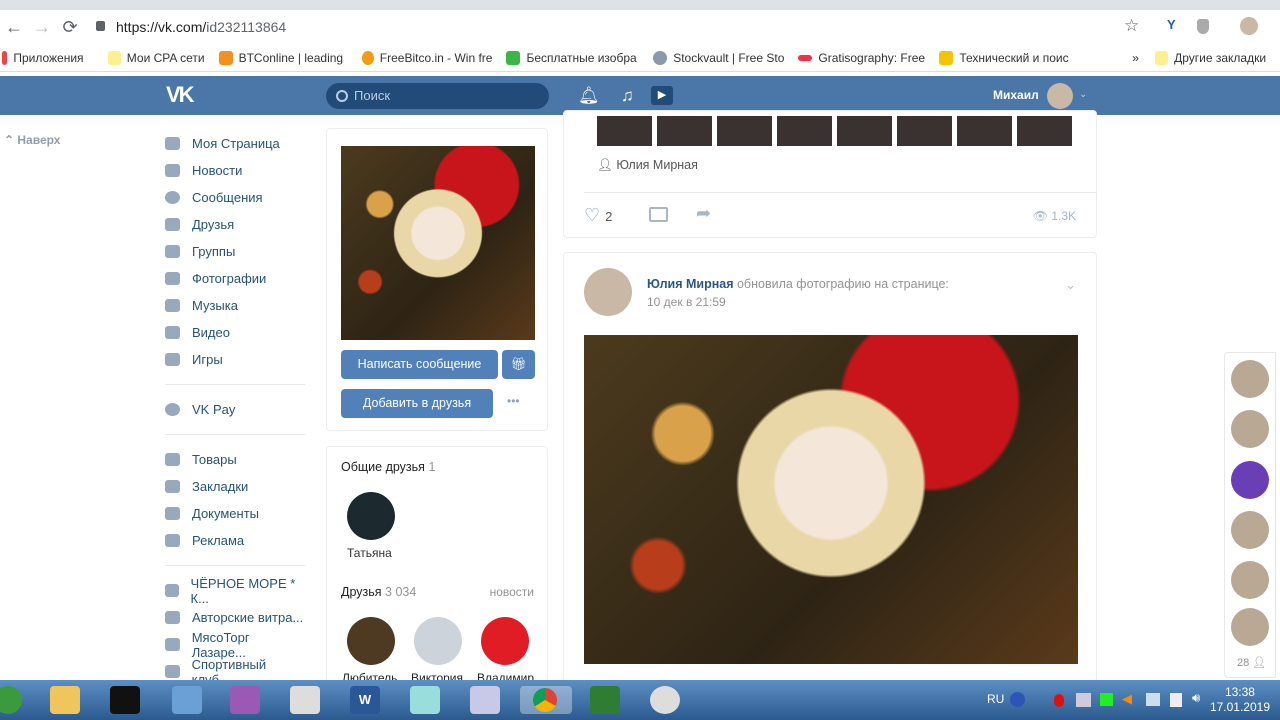 The height and width of the screenshot is (720, 1280). Describe the element at coordinates (378, 592) in the screenshot. I see `friends-header: Друзья 3 034` at that location.